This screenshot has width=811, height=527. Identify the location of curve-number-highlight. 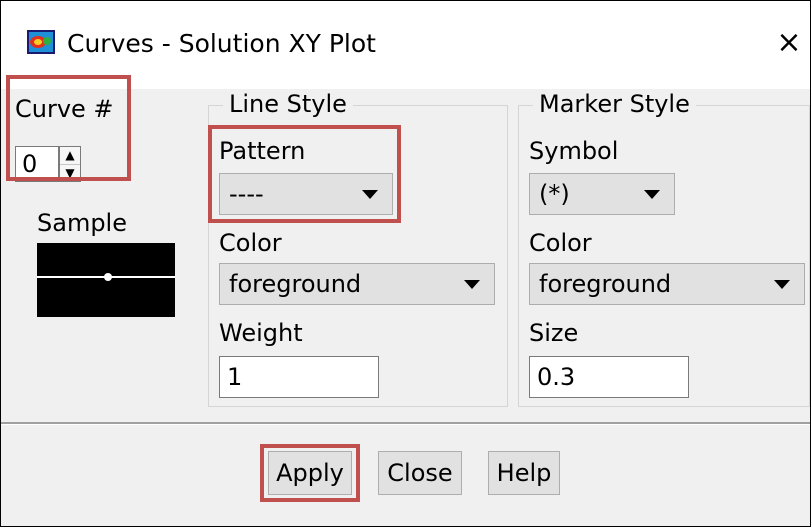
(68, 128).